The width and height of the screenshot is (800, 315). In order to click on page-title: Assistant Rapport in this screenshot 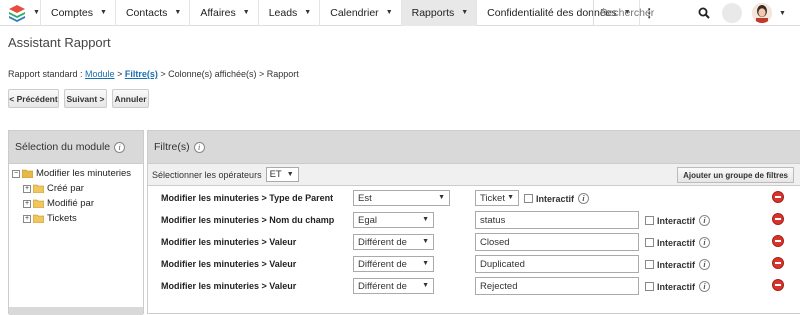, I will do `click(59, 42)`.